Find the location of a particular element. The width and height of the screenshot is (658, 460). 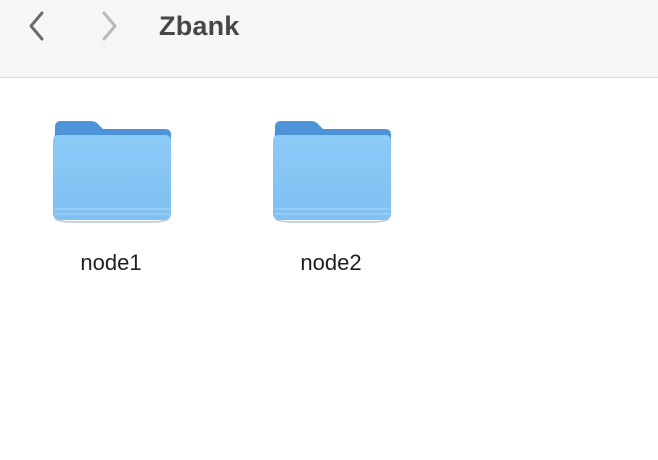

folder-item-node2: node2 is located at coordinates (331, 202).